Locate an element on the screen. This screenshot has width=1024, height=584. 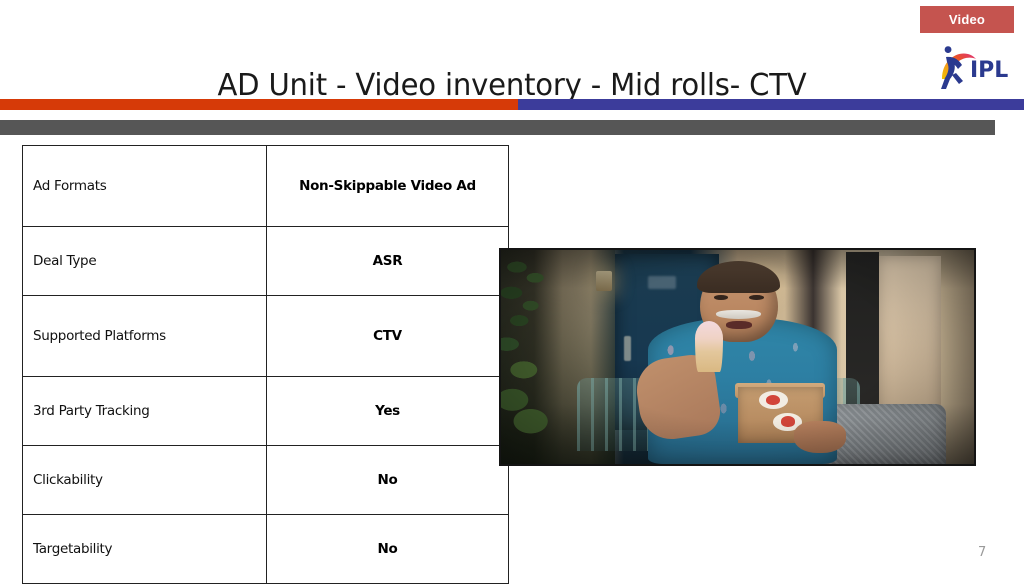
spec-label: Targetability is located at coordinates (144, 549).